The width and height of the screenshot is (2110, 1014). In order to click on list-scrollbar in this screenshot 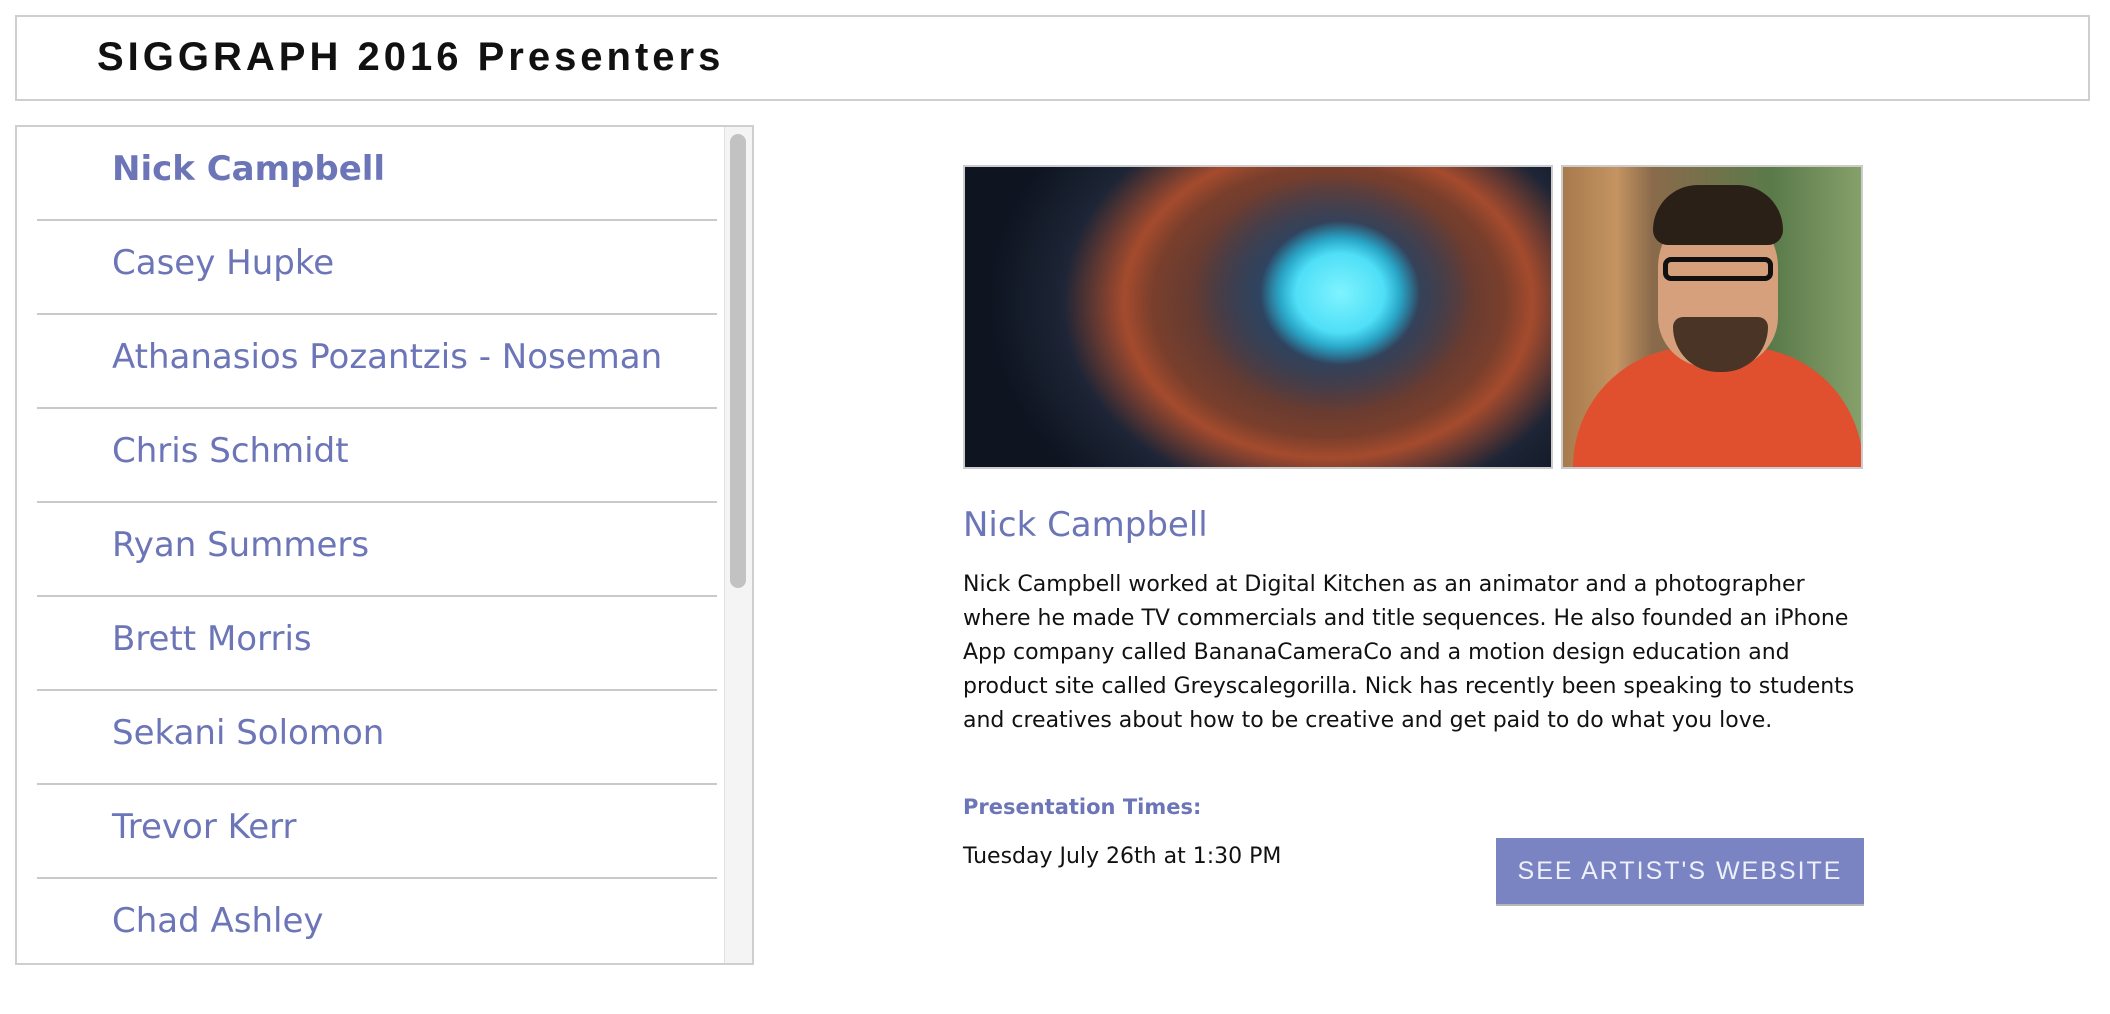, I will do `click(738, 545)`.